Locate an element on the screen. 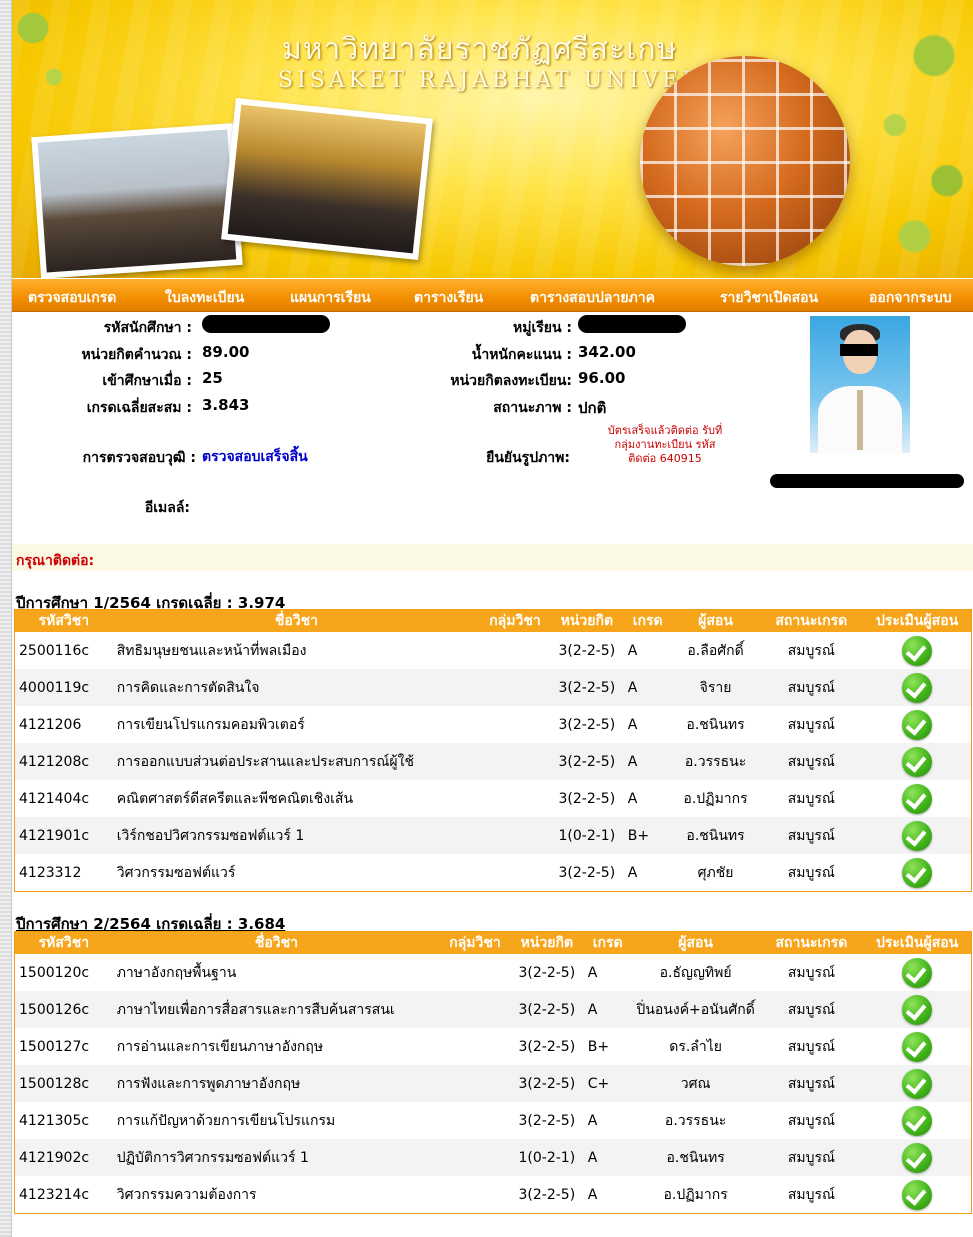 The width and height of the screenshot is (973, 1237). credits-calc-label: หน่วยกิตคำนวณ : is located at coordinates (136, 355).